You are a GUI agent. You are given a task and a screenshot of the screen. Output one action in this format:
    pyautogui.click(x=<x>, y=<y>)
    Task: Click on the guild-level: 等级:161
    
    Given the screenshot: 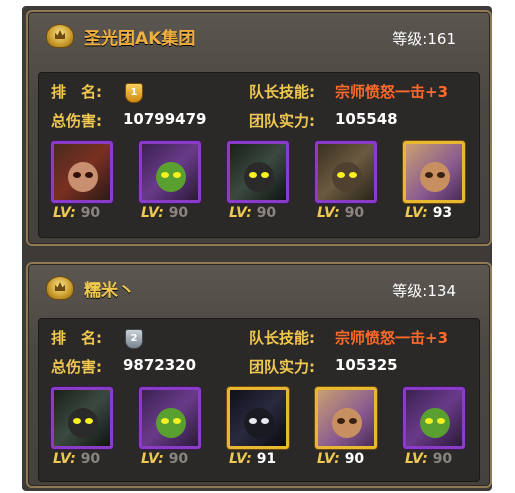 What is the action you would take?
    pyautogui.click(x=424, y=38)
    